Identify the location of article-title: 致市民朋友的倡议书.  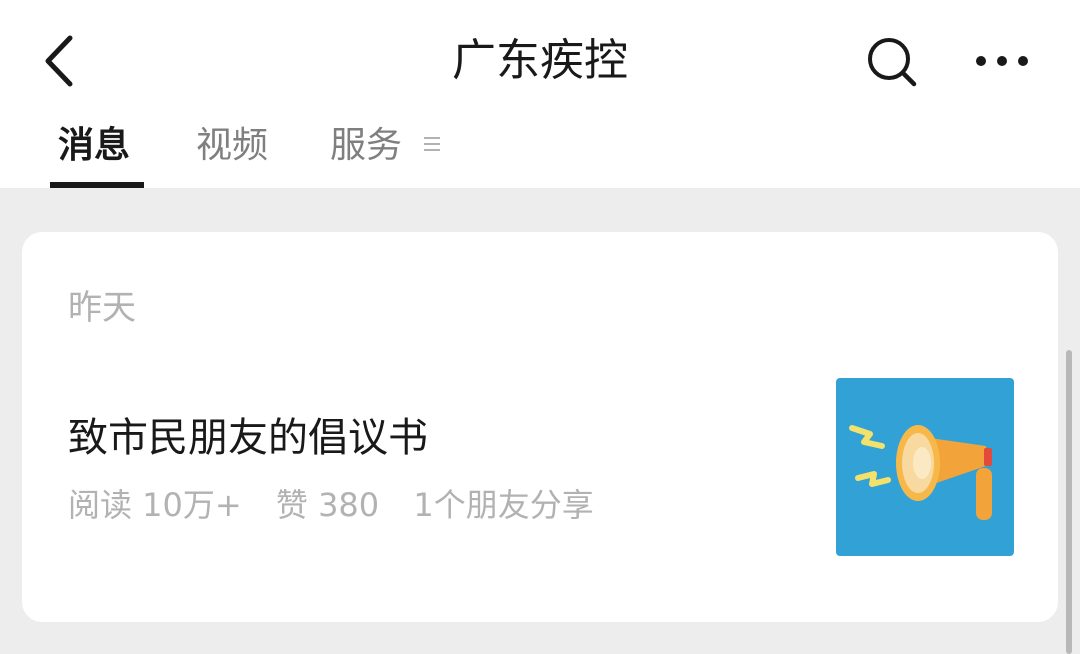
(248, 438).